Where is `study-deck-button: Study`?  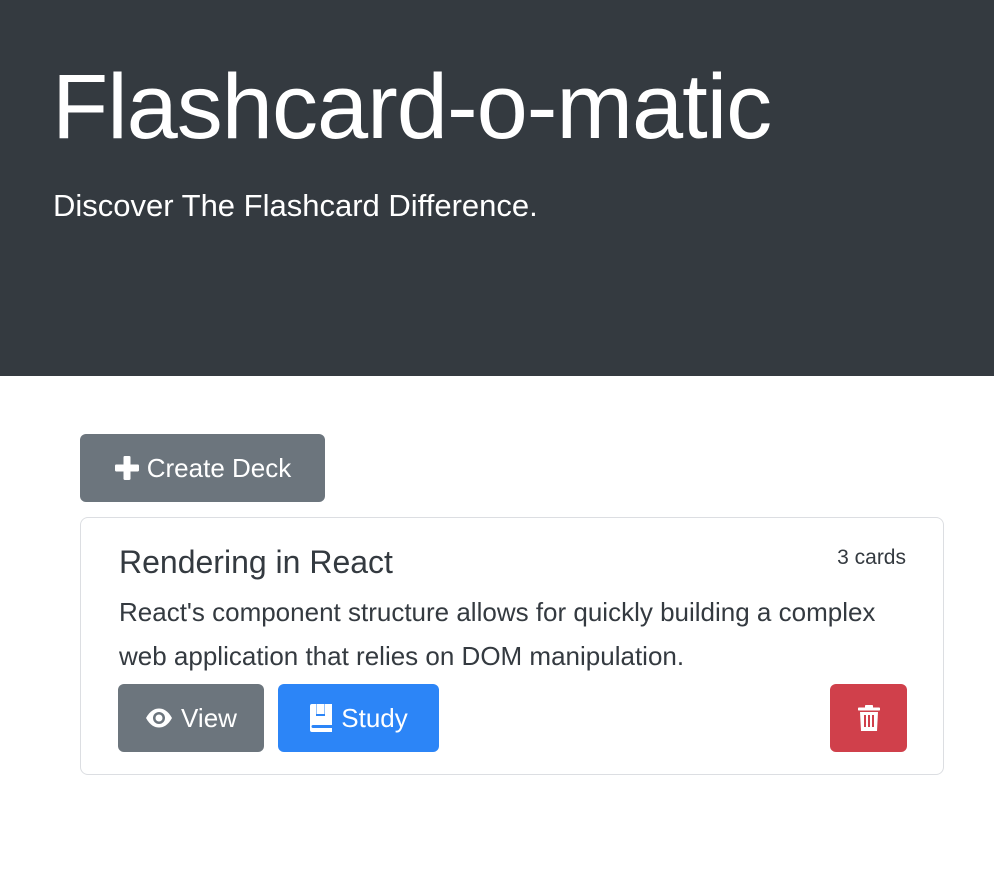
study-deck-button: Study is located at coordinates (358, 718).